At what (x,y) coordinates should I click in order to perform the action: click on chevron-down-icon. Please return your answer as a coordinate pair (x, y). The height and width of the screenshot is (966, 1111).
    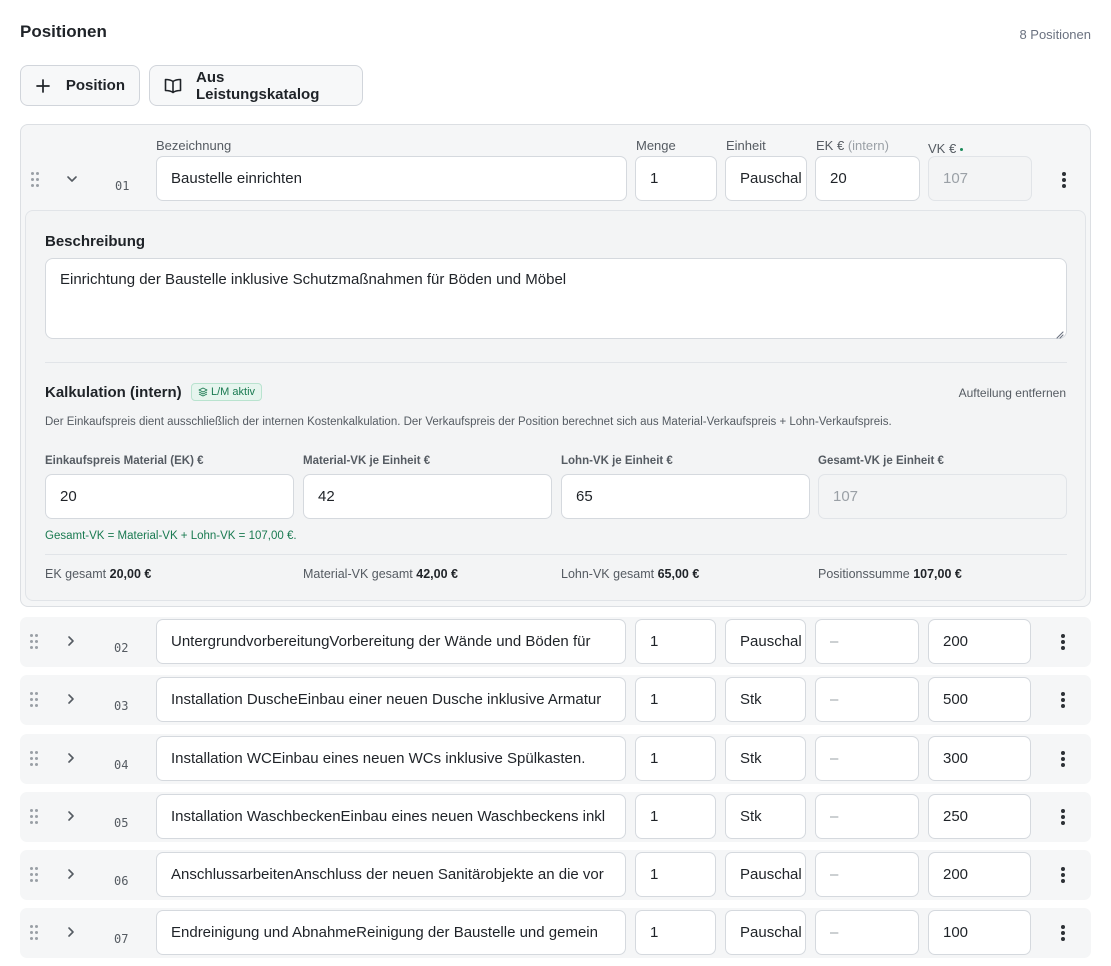
    Looking at the image, I should click on (72, 179).